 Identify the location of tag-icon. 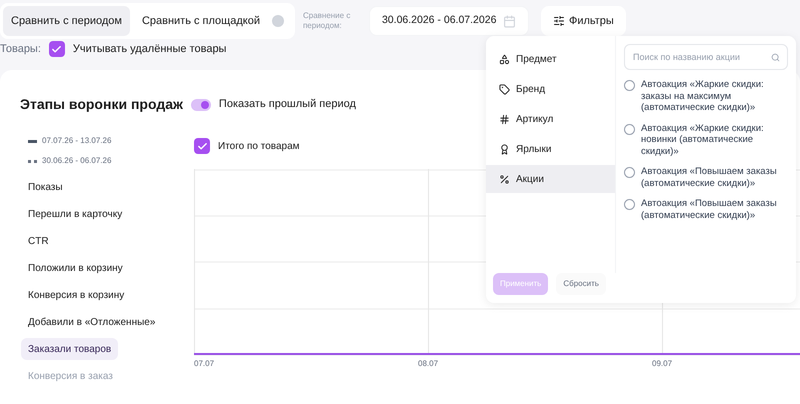
(504, 89).